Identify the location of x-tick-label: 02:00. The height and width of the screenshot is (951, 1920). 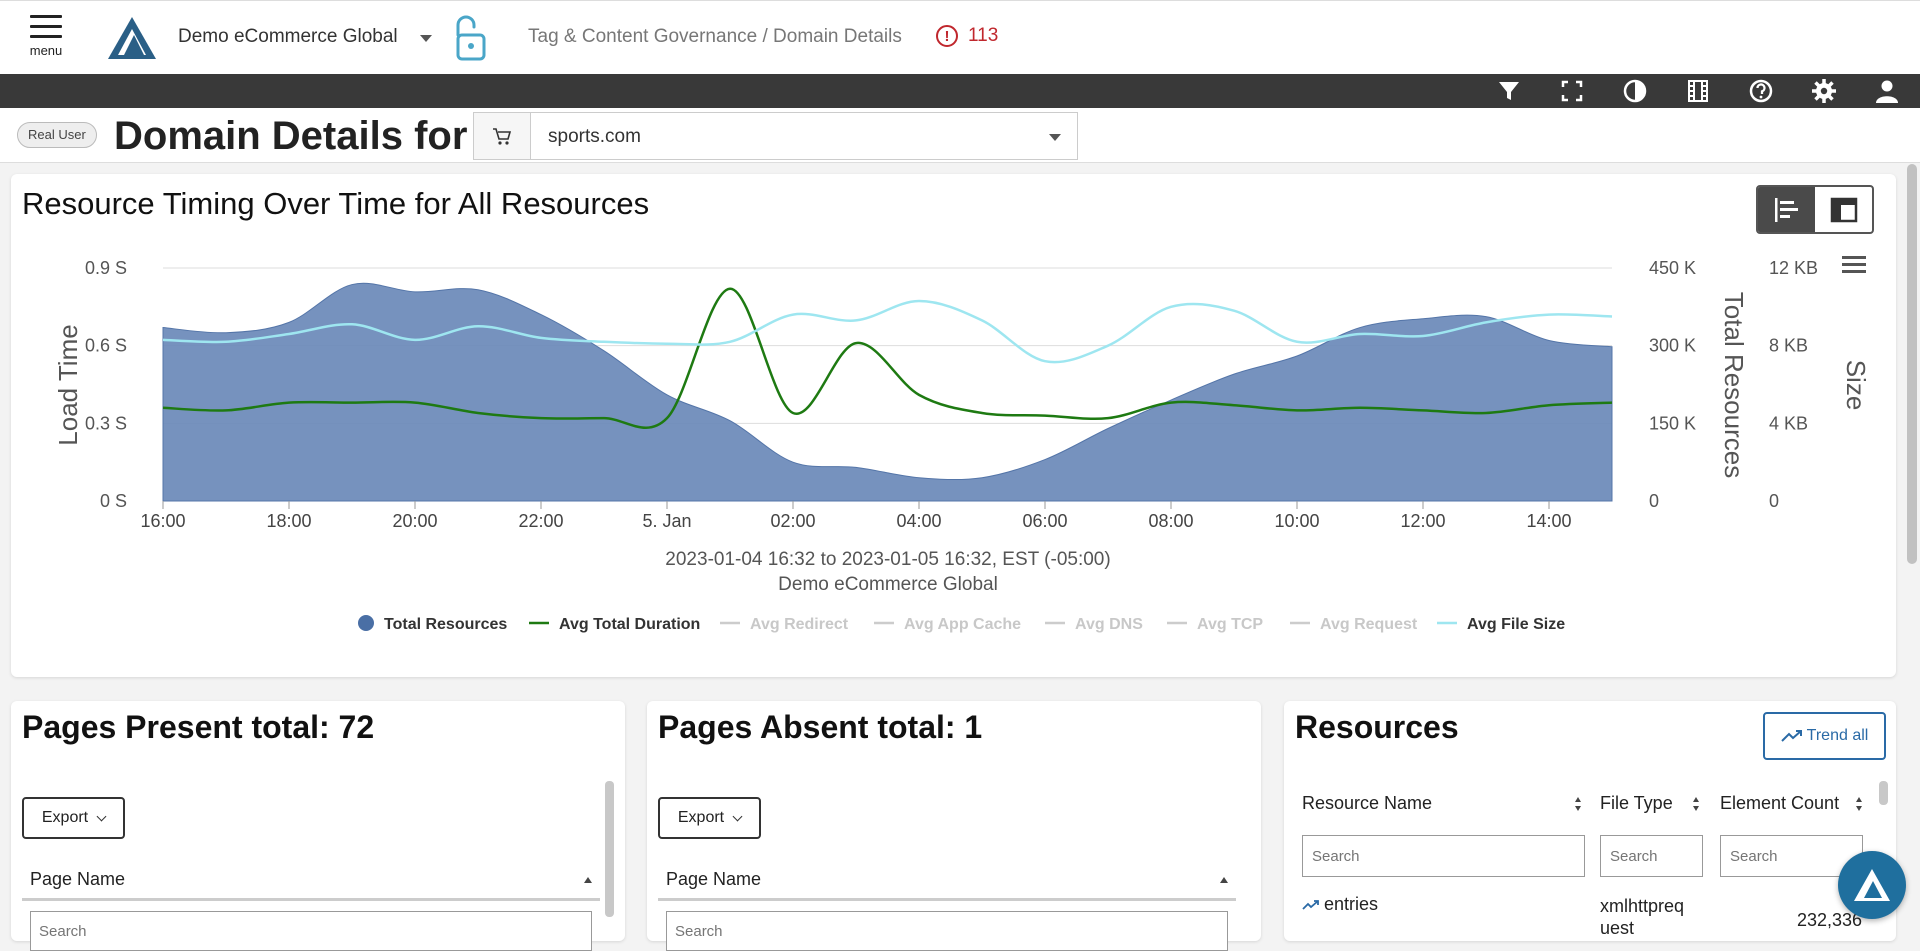
(792, 521).